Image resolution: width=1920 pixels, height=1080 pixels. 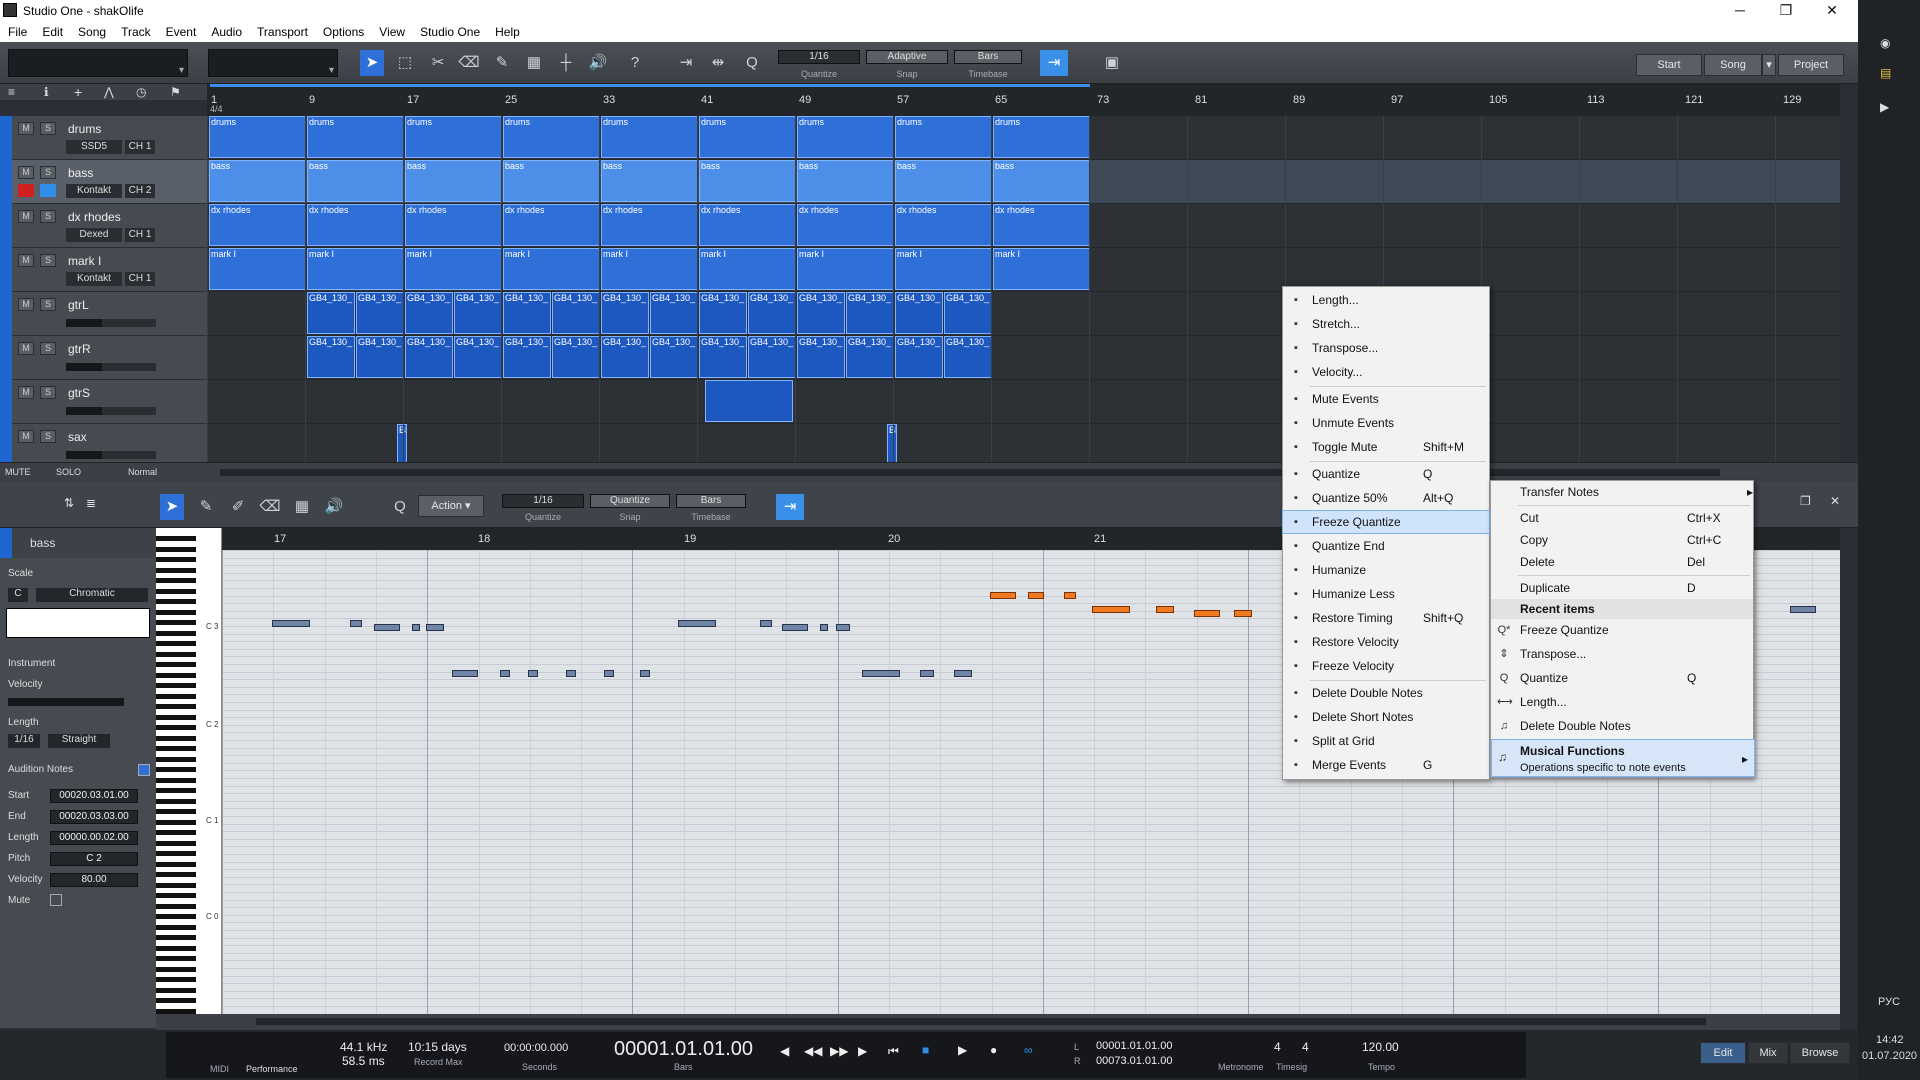 What do you see at coordinates (1134, 1061) in the screenshot?
I see `loop-end: 00073.01.01.00` at bounding box center [1134, 1061].